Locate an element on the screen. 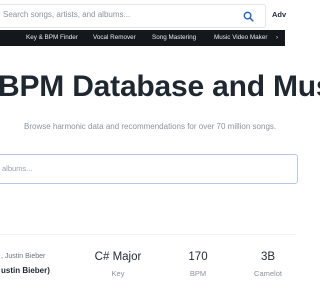 Image resolution: width=320 pixels, height=301 pixels. nav-item-vocal-remover: Vocal Remover is located at coordinates (114, 37).